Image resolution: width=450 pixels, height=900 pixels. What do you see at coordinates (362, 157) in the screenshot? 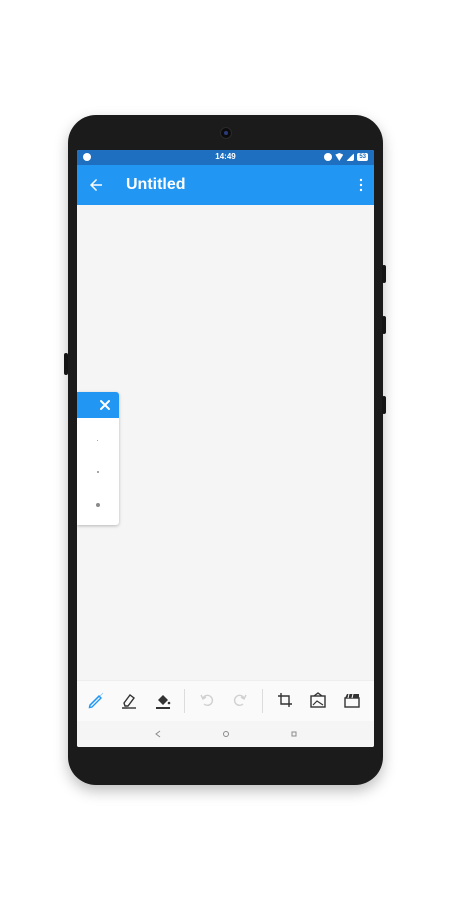
I see `battery-icon: 53` at bounding box center [362, 157].